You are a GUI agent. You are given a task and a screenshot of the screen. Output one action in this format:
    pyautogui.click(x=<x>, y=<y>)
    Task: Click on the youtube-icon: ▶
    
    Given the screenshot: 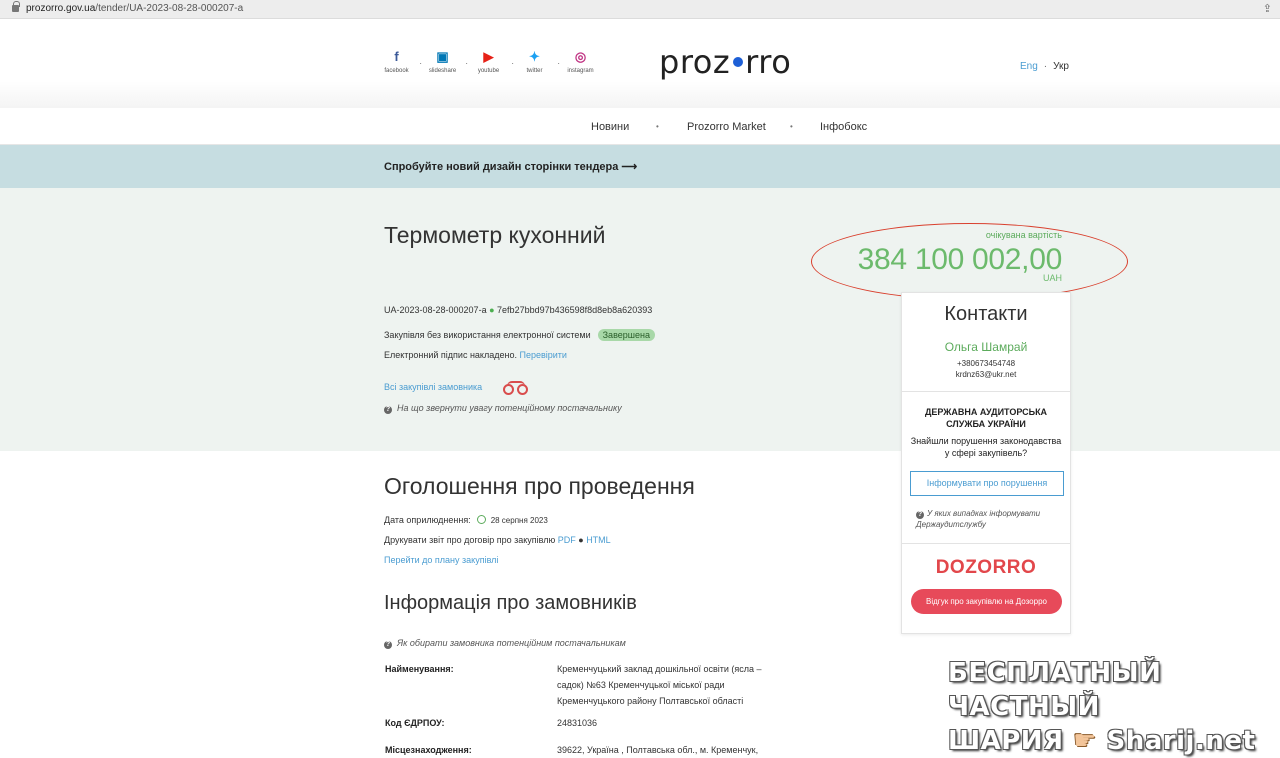 What is the action you would take?
    pyautogui.click(x=488, y=56)
    